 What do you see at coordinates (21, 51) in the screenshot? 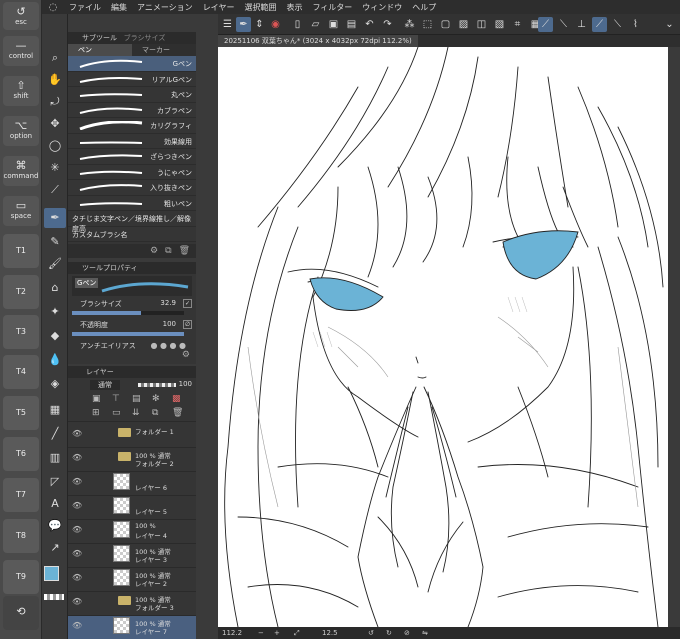
I see `control-key: — control` at bounding box center [21, 51].